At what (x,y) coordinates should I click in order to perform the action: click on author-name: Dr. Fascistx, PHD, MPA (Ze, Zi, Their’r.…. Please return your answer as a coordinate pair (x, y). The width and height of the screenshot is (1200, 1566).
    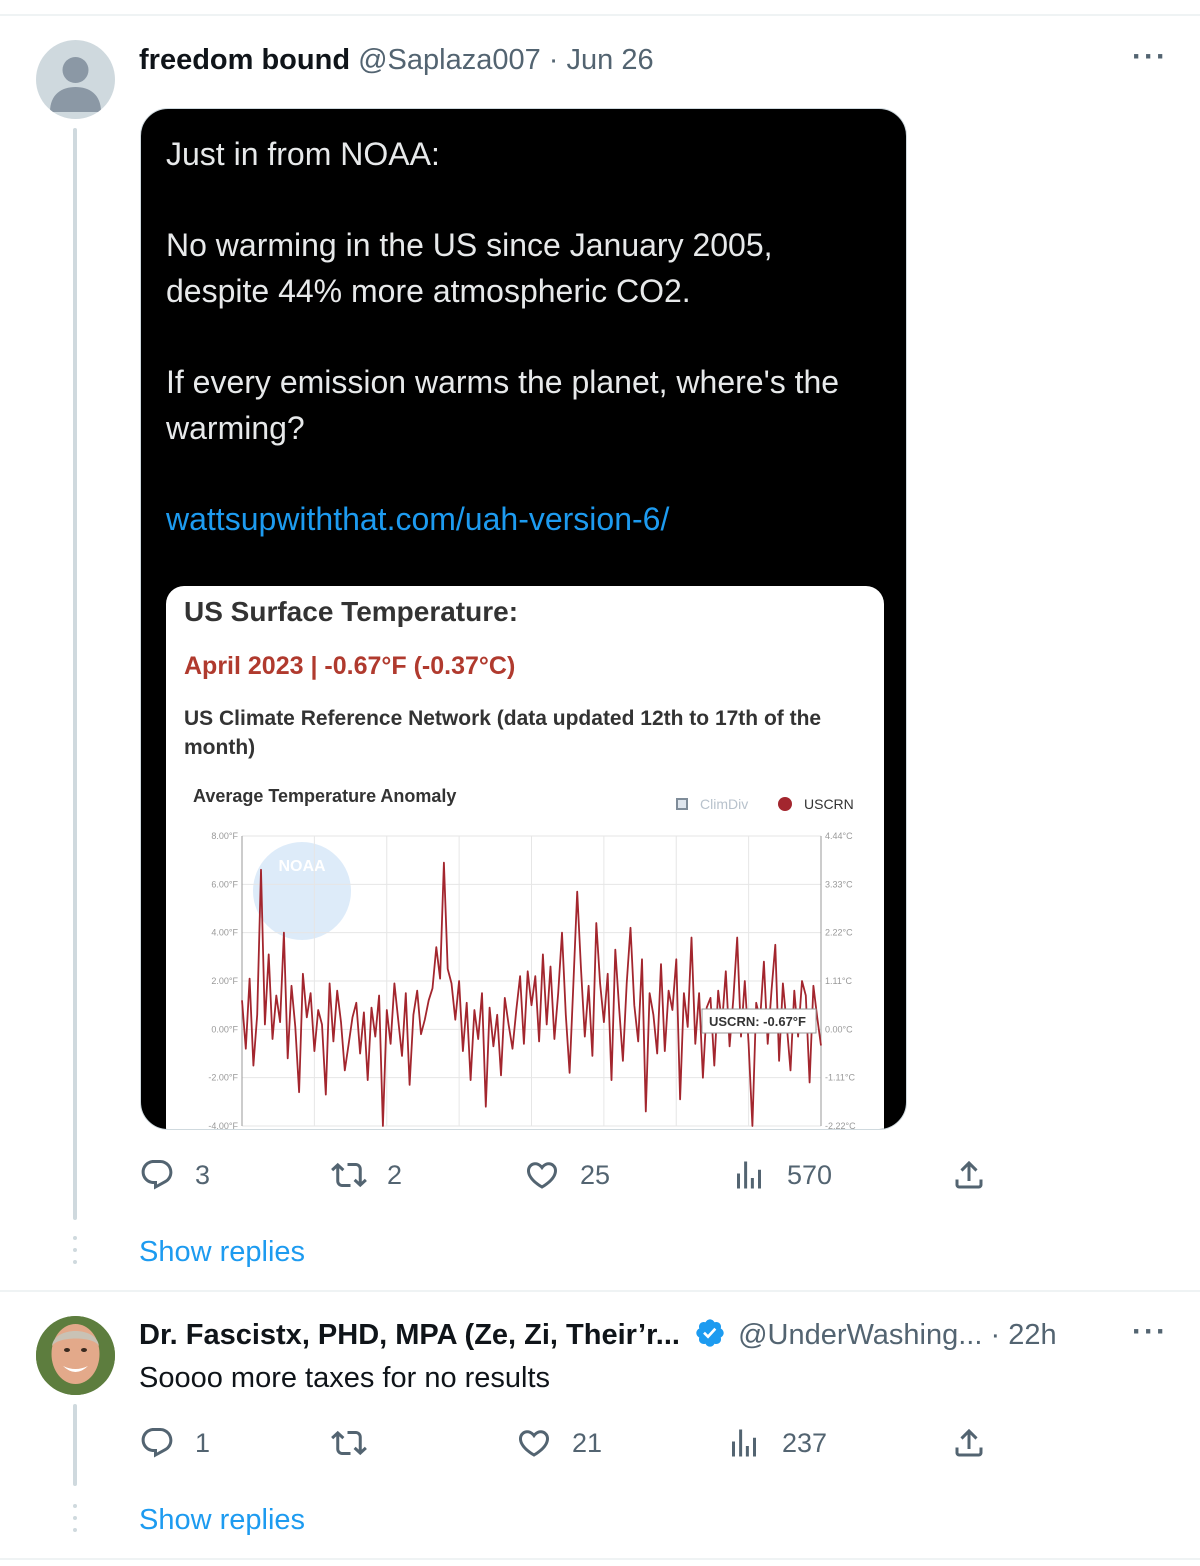
    Looking at the image, I should click on (409, 1335).